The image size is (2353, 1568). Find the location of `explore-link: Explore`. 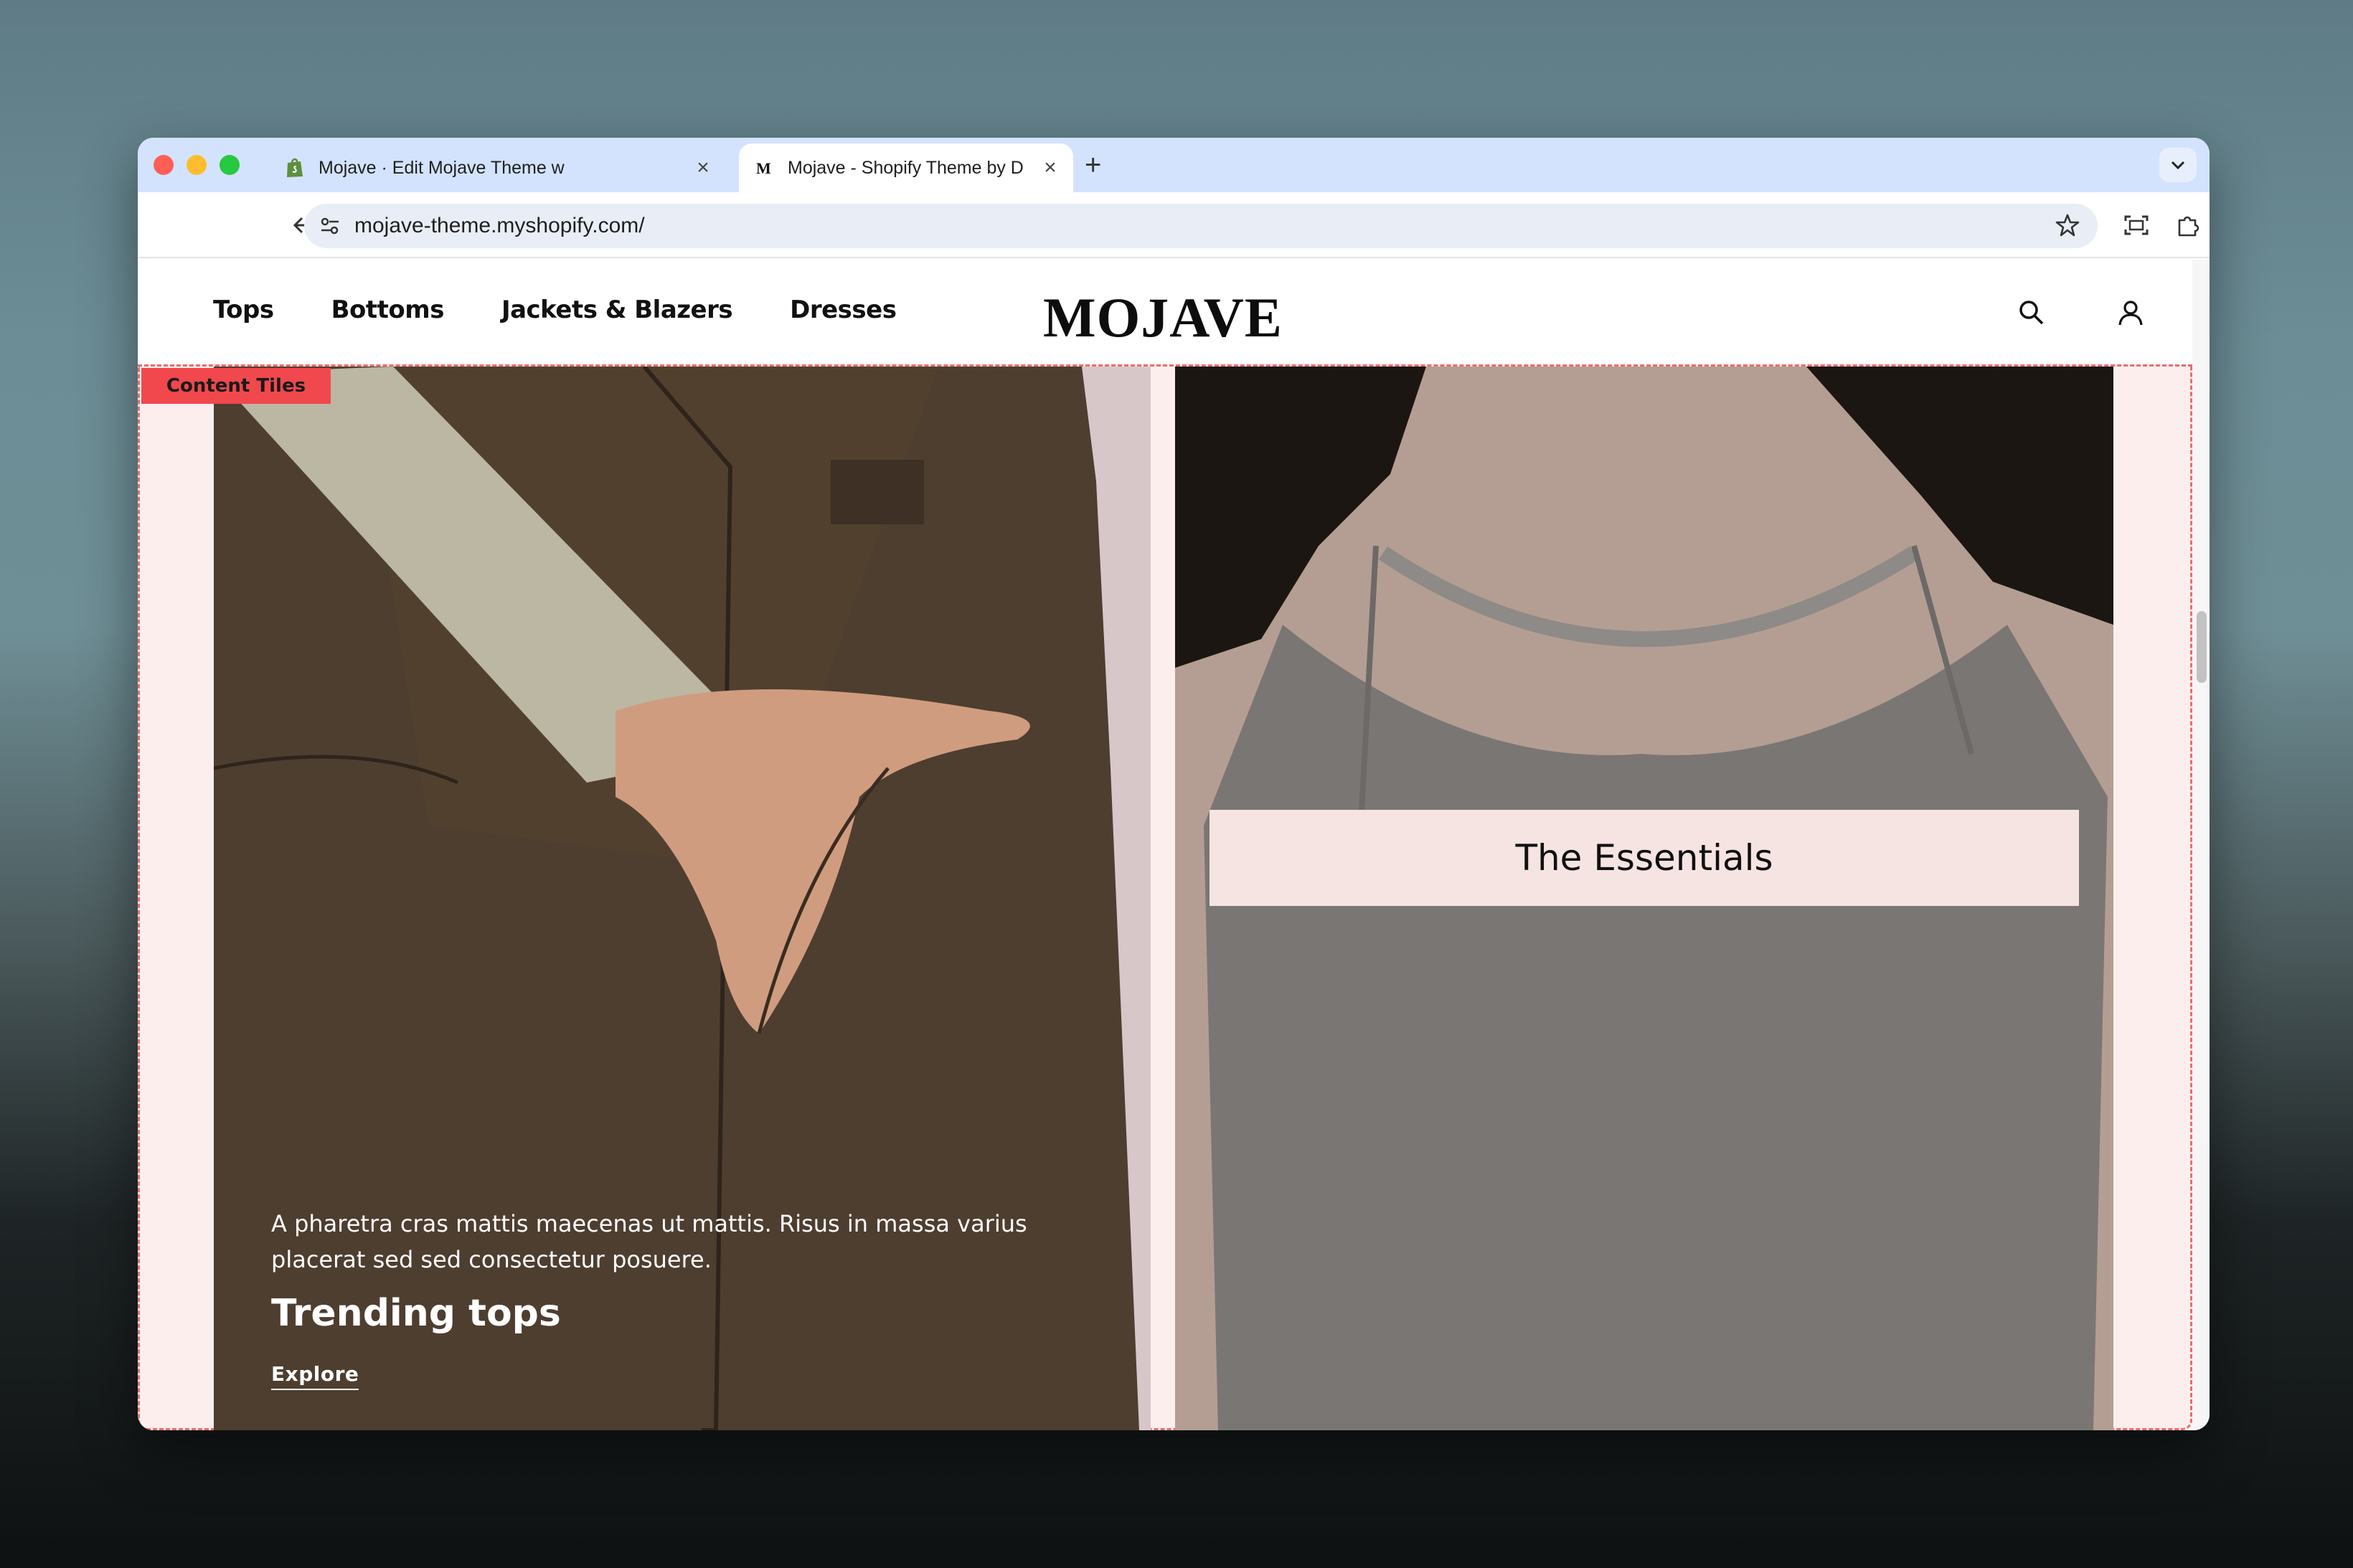

explore-link: Explore is located at coordinates (315, 1376).